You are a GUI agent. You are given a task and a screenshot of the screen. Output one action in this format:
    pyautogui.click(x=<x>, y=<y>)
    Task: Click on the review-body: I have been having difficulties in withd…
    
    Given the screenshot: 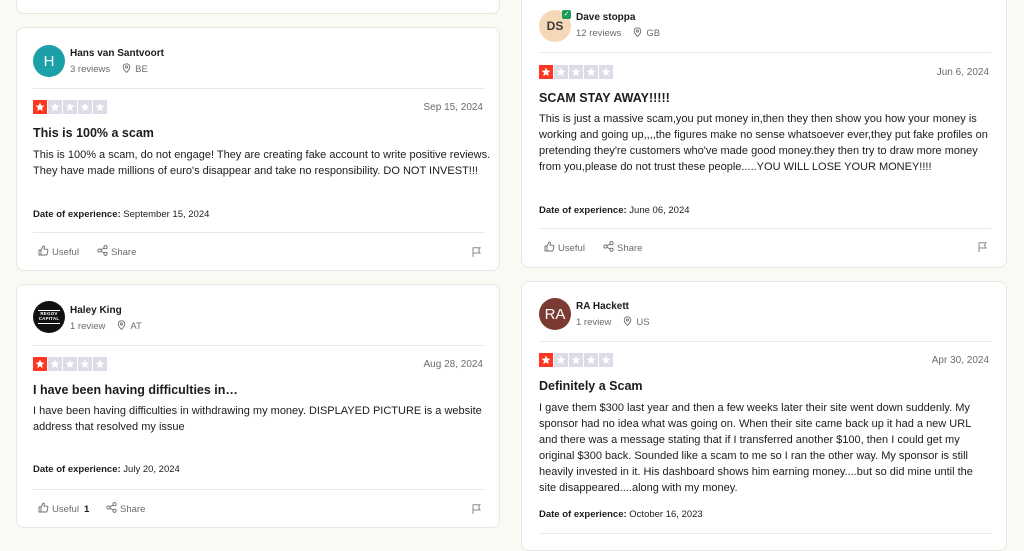 What is the action you would take?
    pyautogui.click(x=257, y=419)
    